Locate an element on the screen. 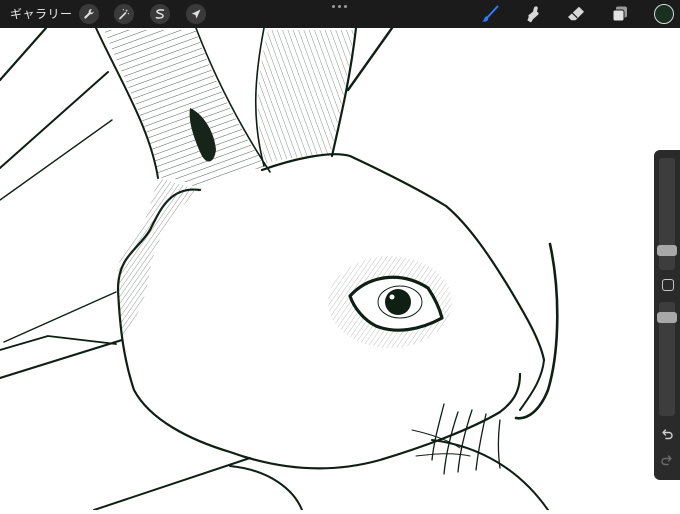  layers-icon is located at coordinates (620, 14).